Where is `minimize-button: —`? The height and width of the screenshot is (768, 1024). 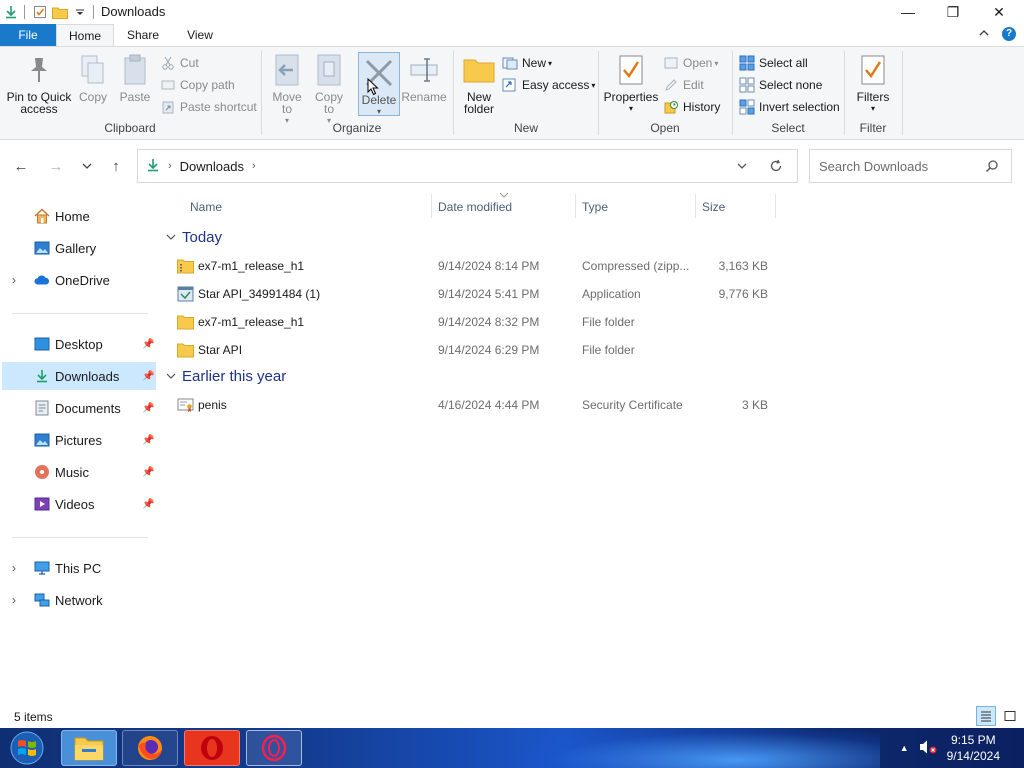
minimize-button: — is located at coordinates (908, 12).